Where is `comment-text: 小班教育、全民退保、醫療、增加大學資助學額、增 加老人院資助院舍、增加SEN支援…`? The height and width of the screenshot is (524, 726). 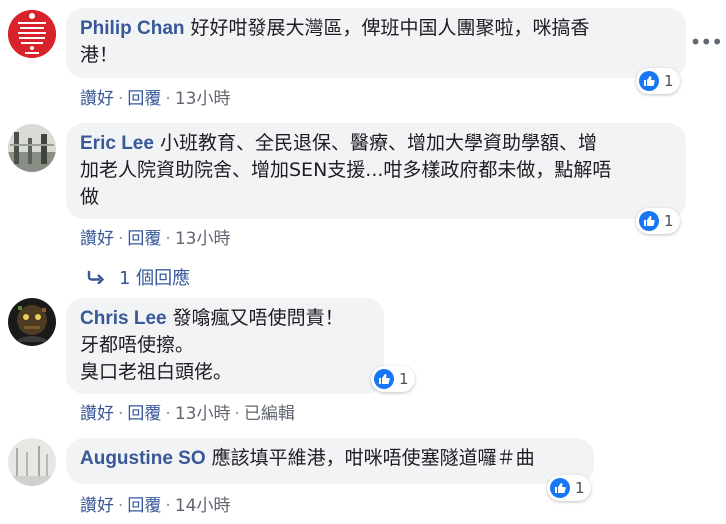
comment-text: 小班教育、全民退保、醫療、增加大學資助學額、增 加老人院資助院舍、增加SEN支援… is located at coordinates (346, 170).